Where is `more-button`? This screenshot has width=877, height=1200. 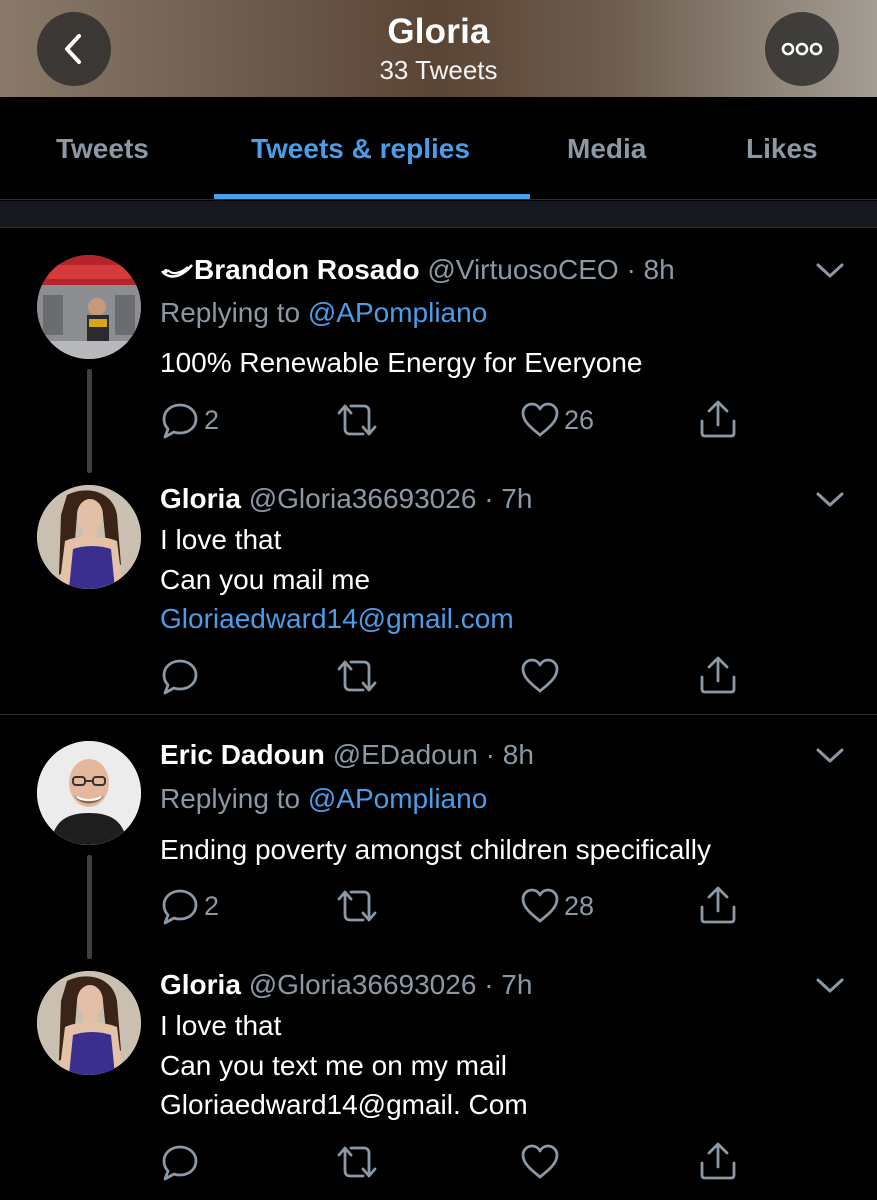
more-button is located at coordinates (802, 49).